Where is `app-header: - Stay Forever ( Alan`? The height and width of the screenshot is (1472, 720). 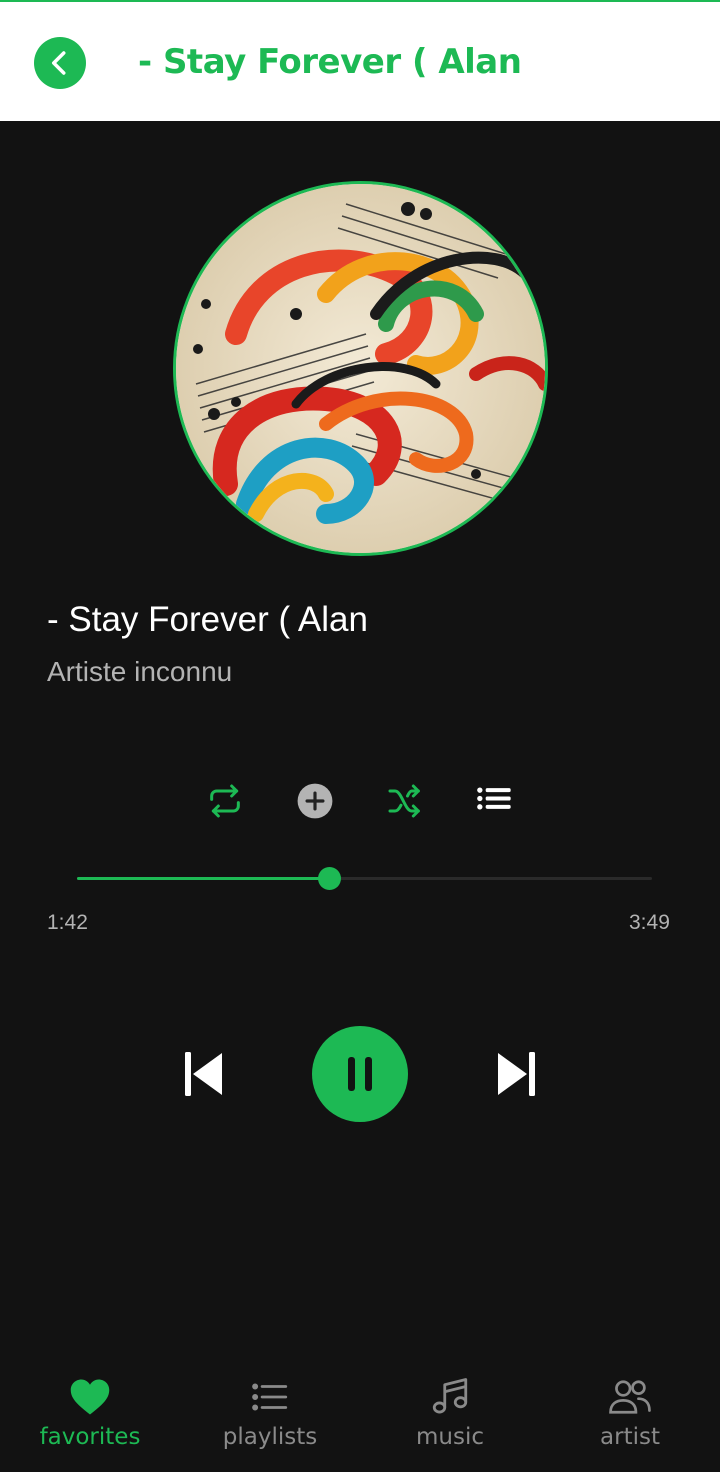 app-header: - Stay Forever ( Alan is located at coordinates (360, 60).